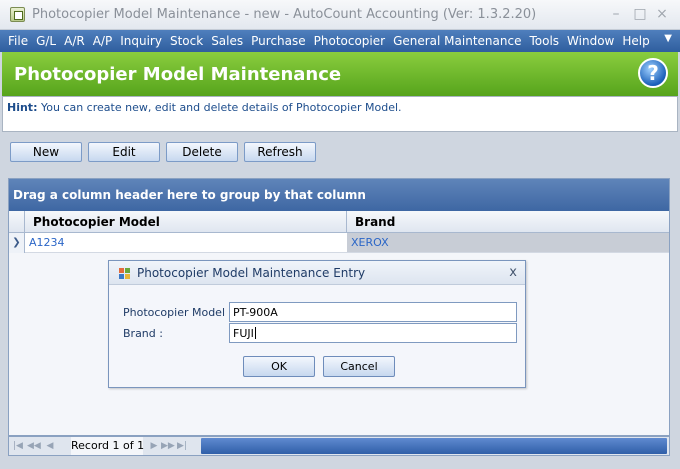  I want to click on record-counter: Record 1 of 1, so click(107, 446).